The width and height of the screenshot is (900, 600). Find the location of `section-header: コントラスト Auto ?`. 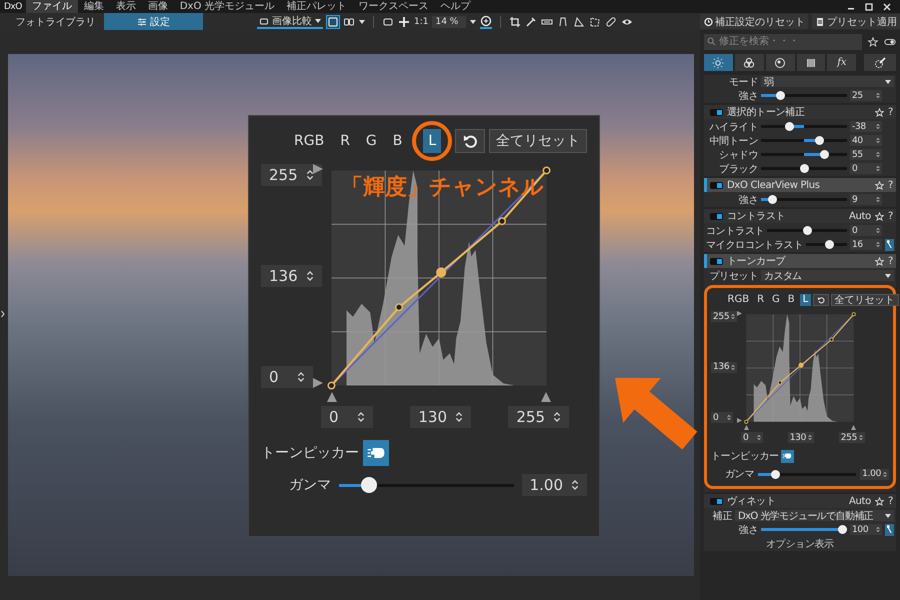

section-header: コントラスト Auto ? is located at coordinates (800, 216).